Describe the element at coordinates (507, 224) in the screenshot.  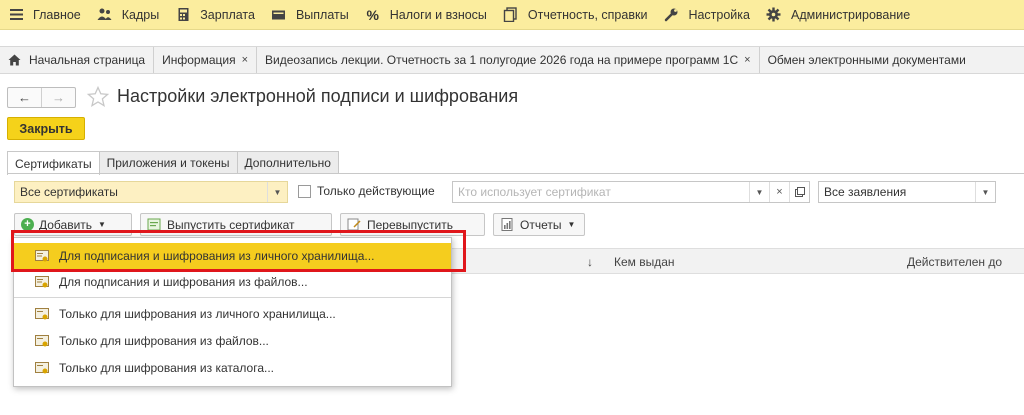
I see `report-icon` at that location.